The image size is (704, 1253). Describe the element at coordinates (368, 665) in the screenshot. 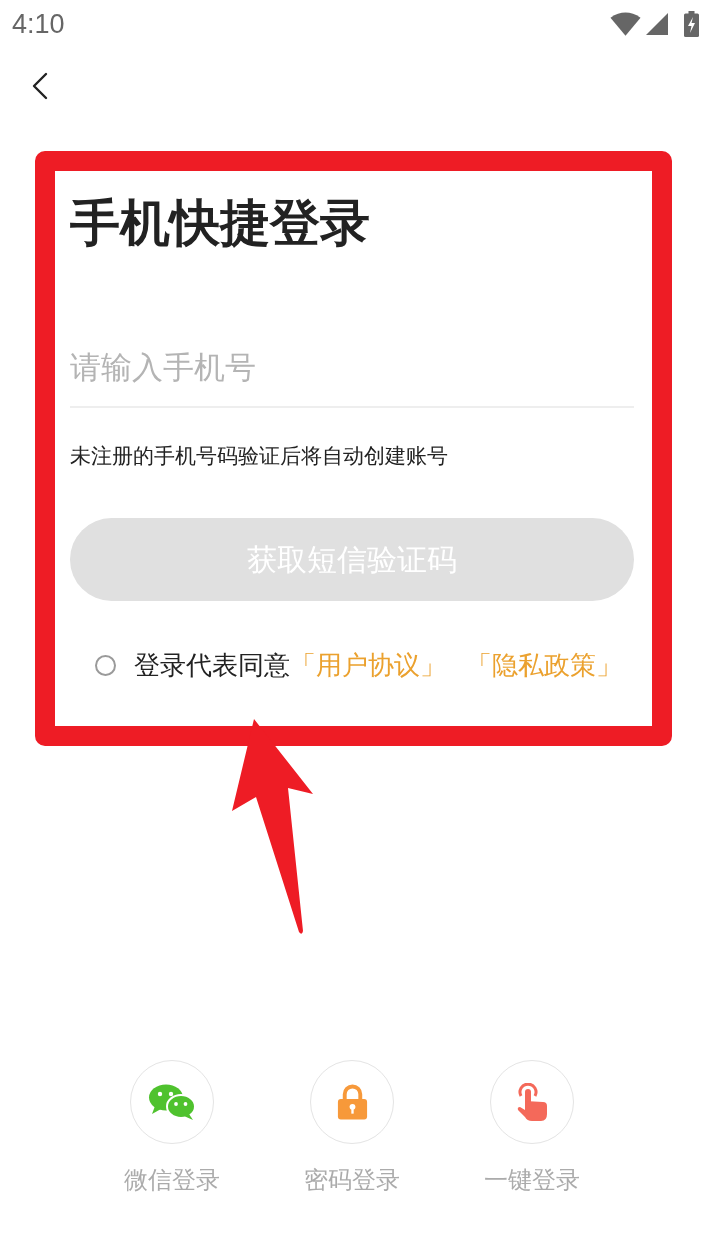

I see `policy-link: 「用户协议」` at that location.